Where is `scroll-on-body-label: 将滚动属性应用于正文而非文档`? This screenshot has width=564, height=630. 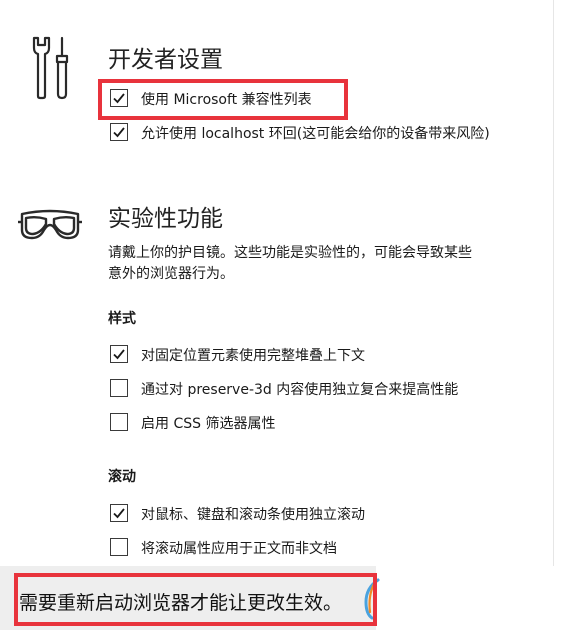
scroll-on-body-label: 将滚动属性应用于正文而非文档 is located at coordinates (239, 548).